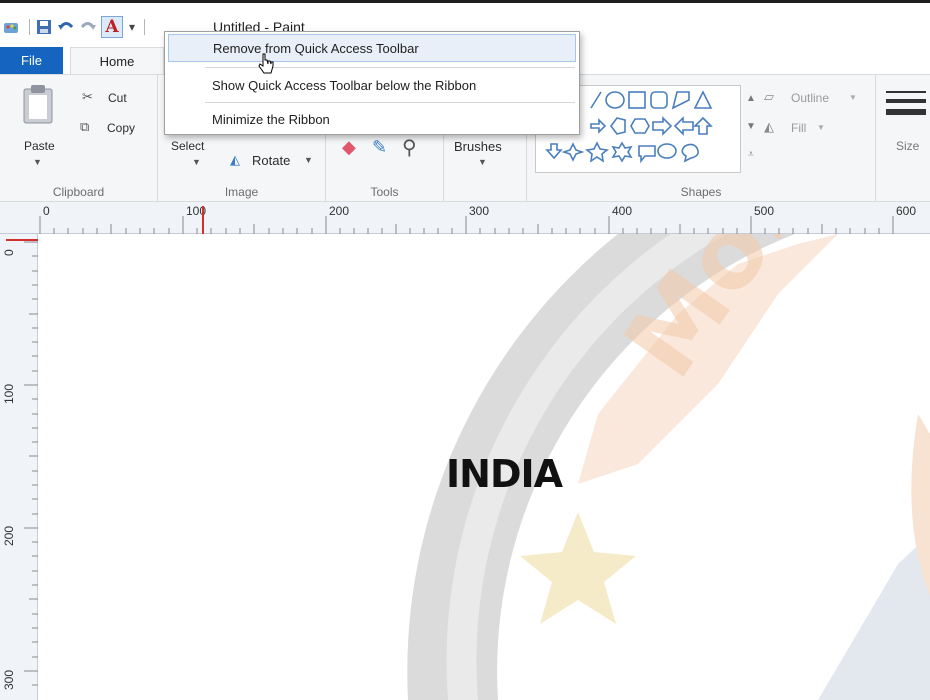 This screenshot has width=930, height=700. What do you see at coordinates (117, 61) in the screenshot?
I see `tab-home: Home` at bounding box center [117, 61].